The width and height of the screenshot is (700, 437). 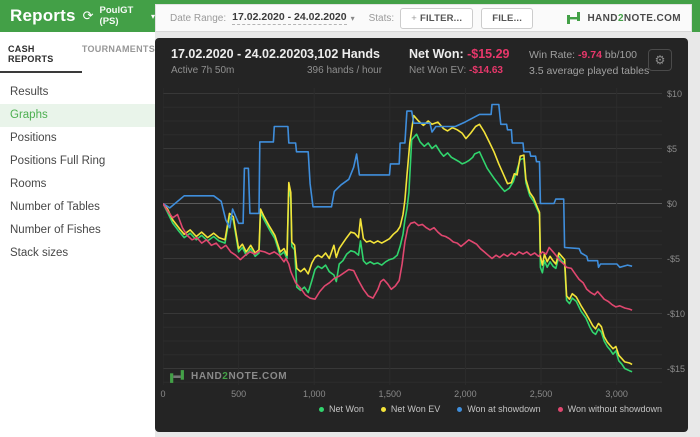 I want to click on legend-item-won-without-showdown: Won without showdown, so click(x=609, y=409).